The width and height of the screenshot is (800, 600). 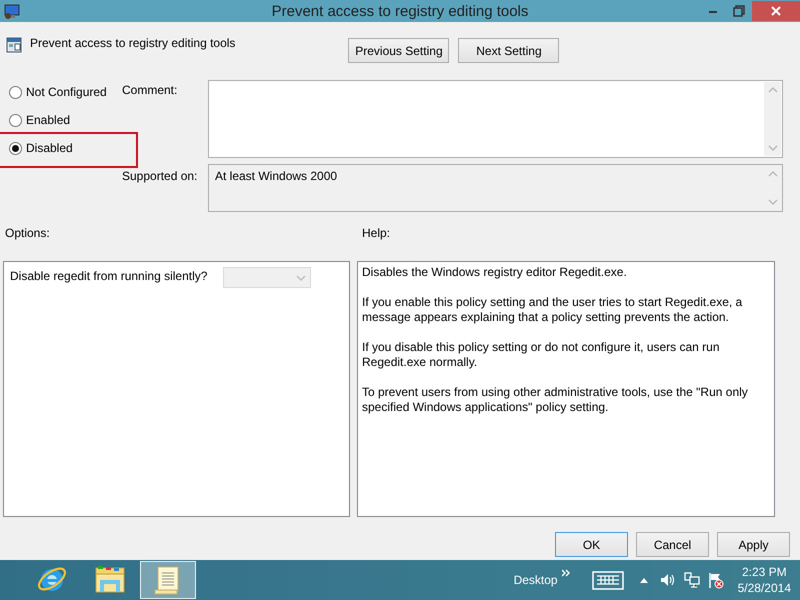 What do you see at coordinates (692, 580) in the screenshot?
I see `network-icon` at bounding box center [692, 580].